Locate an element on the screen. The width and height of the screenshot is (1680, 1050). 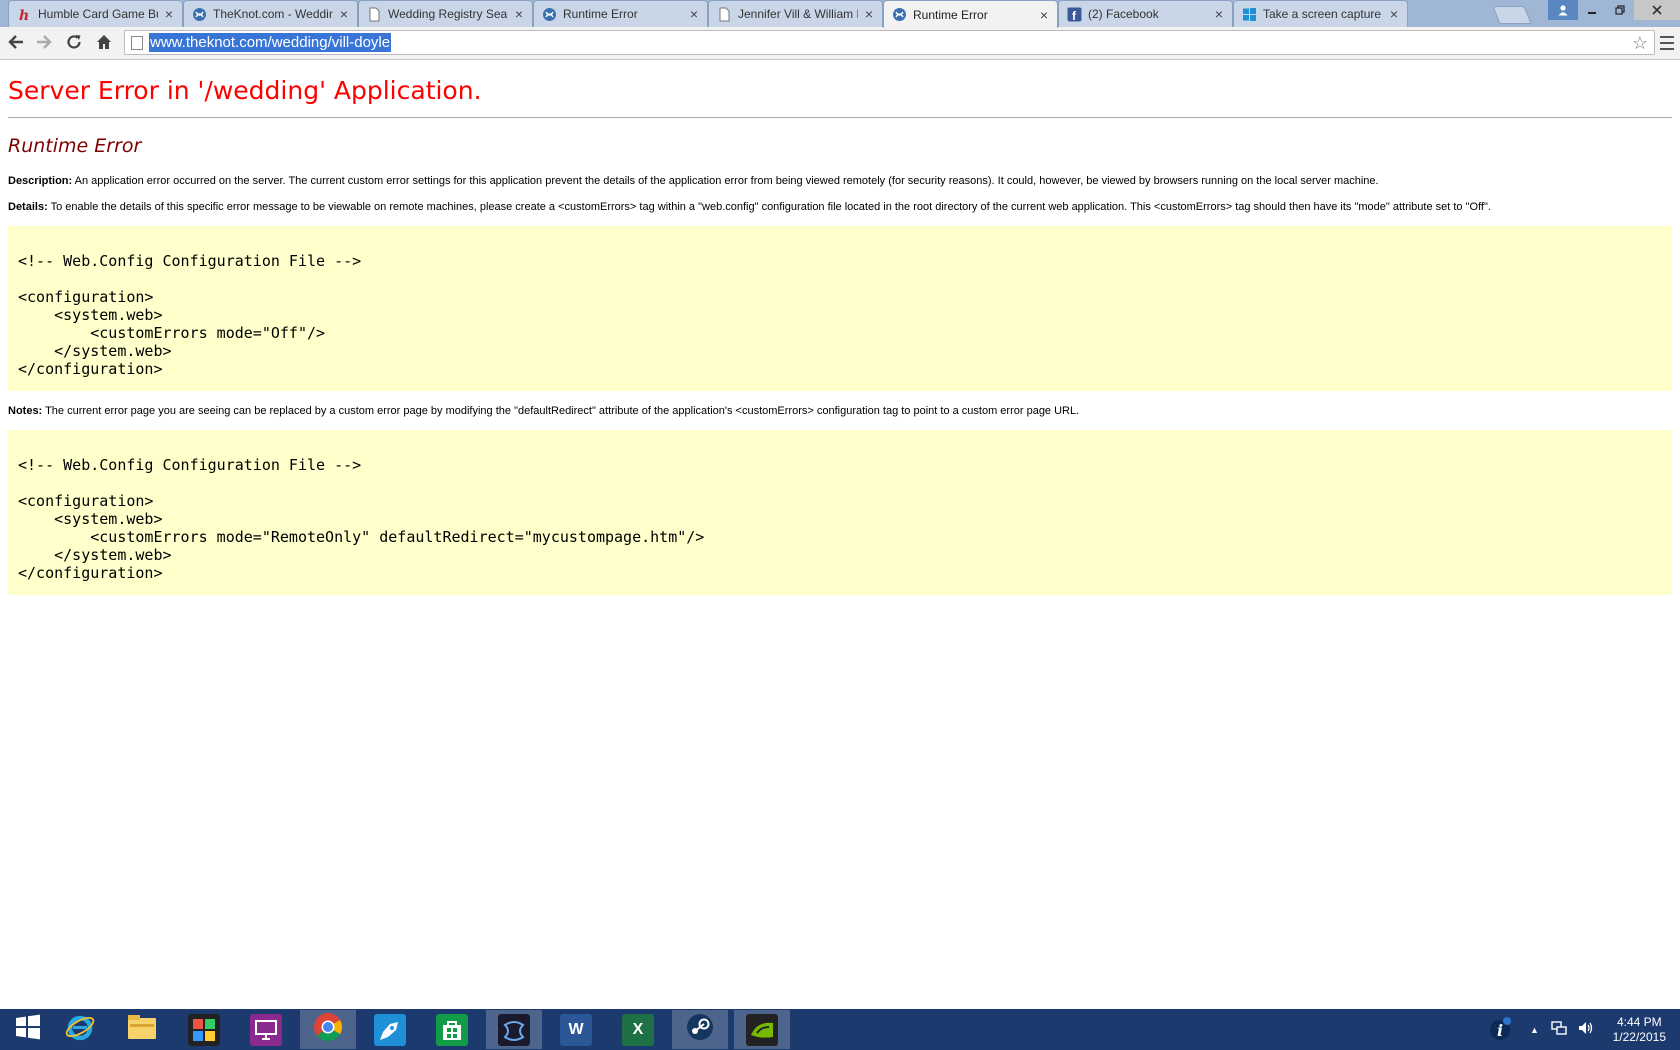
taskbar-nvidia is located at coordinates (762, 1029).